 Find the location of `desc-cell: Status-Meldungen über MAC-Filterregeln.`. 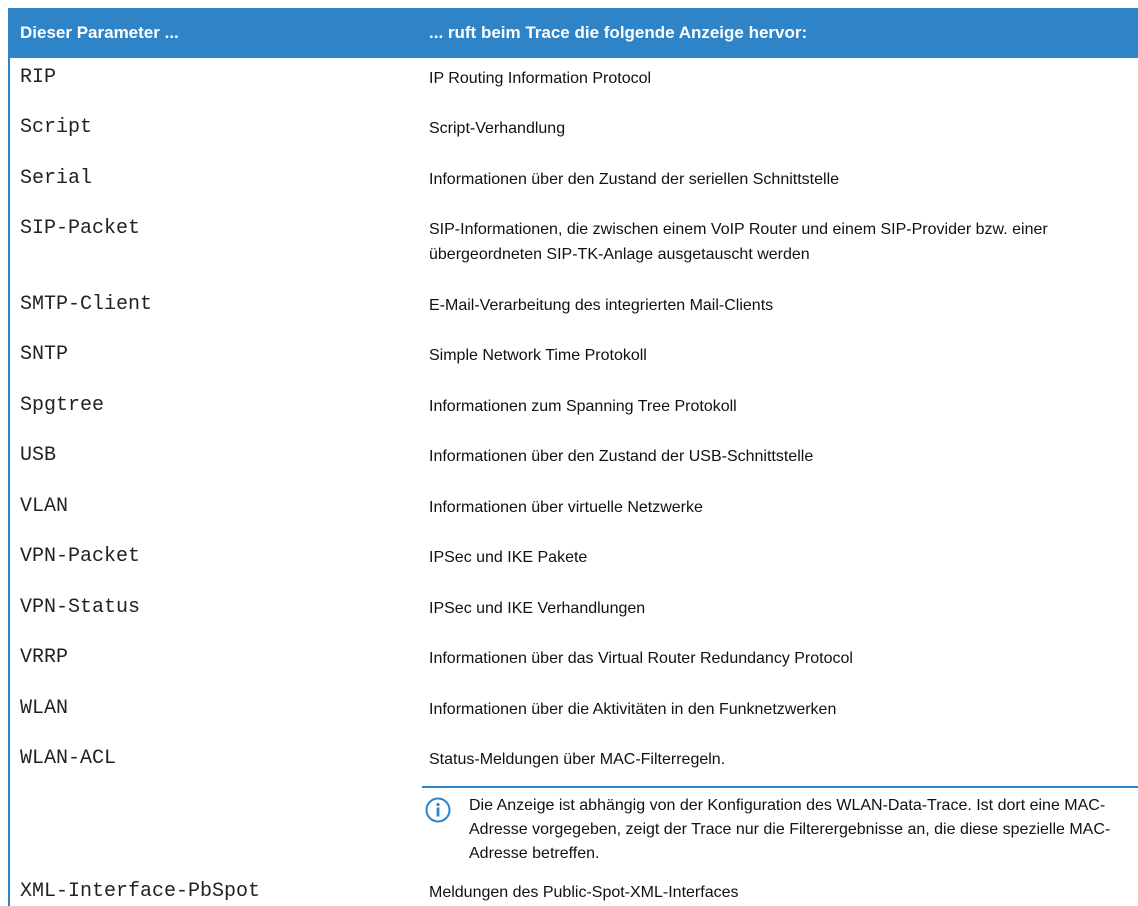

desc-cell: Status-Meldungen über MAC-Filterregeln. is located at coordinates (577, 759).